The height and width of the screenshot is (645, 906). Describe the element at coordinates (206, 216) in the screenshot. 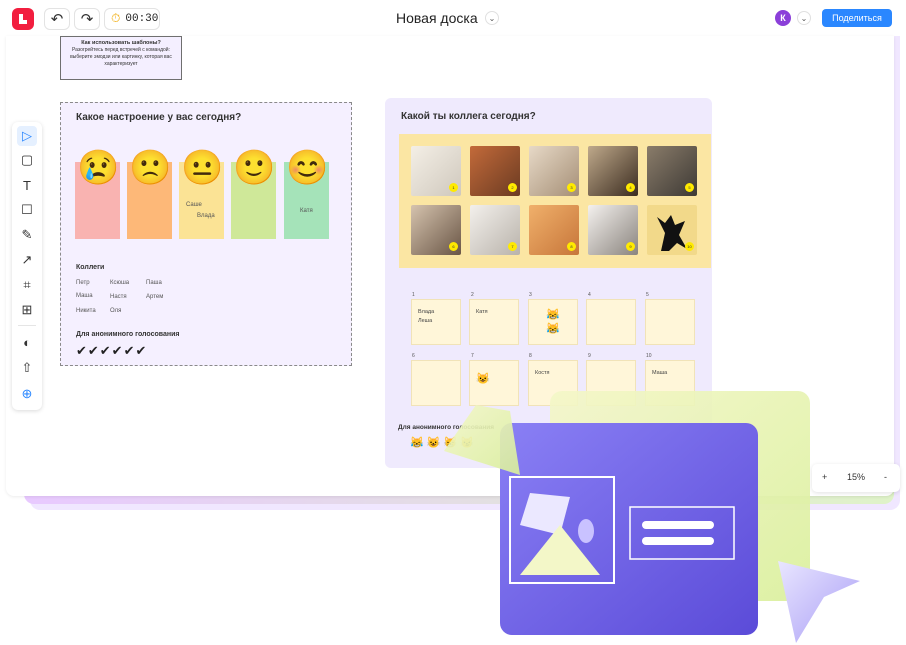

I see `mood-name: Влада` at that location.